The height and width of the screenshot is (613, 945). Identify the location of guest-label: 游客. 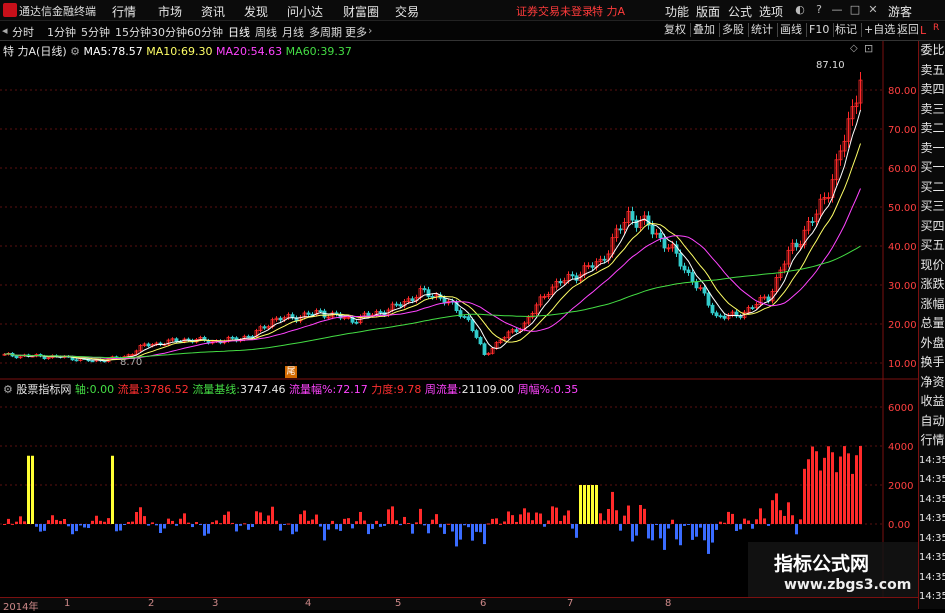
(900, 11).